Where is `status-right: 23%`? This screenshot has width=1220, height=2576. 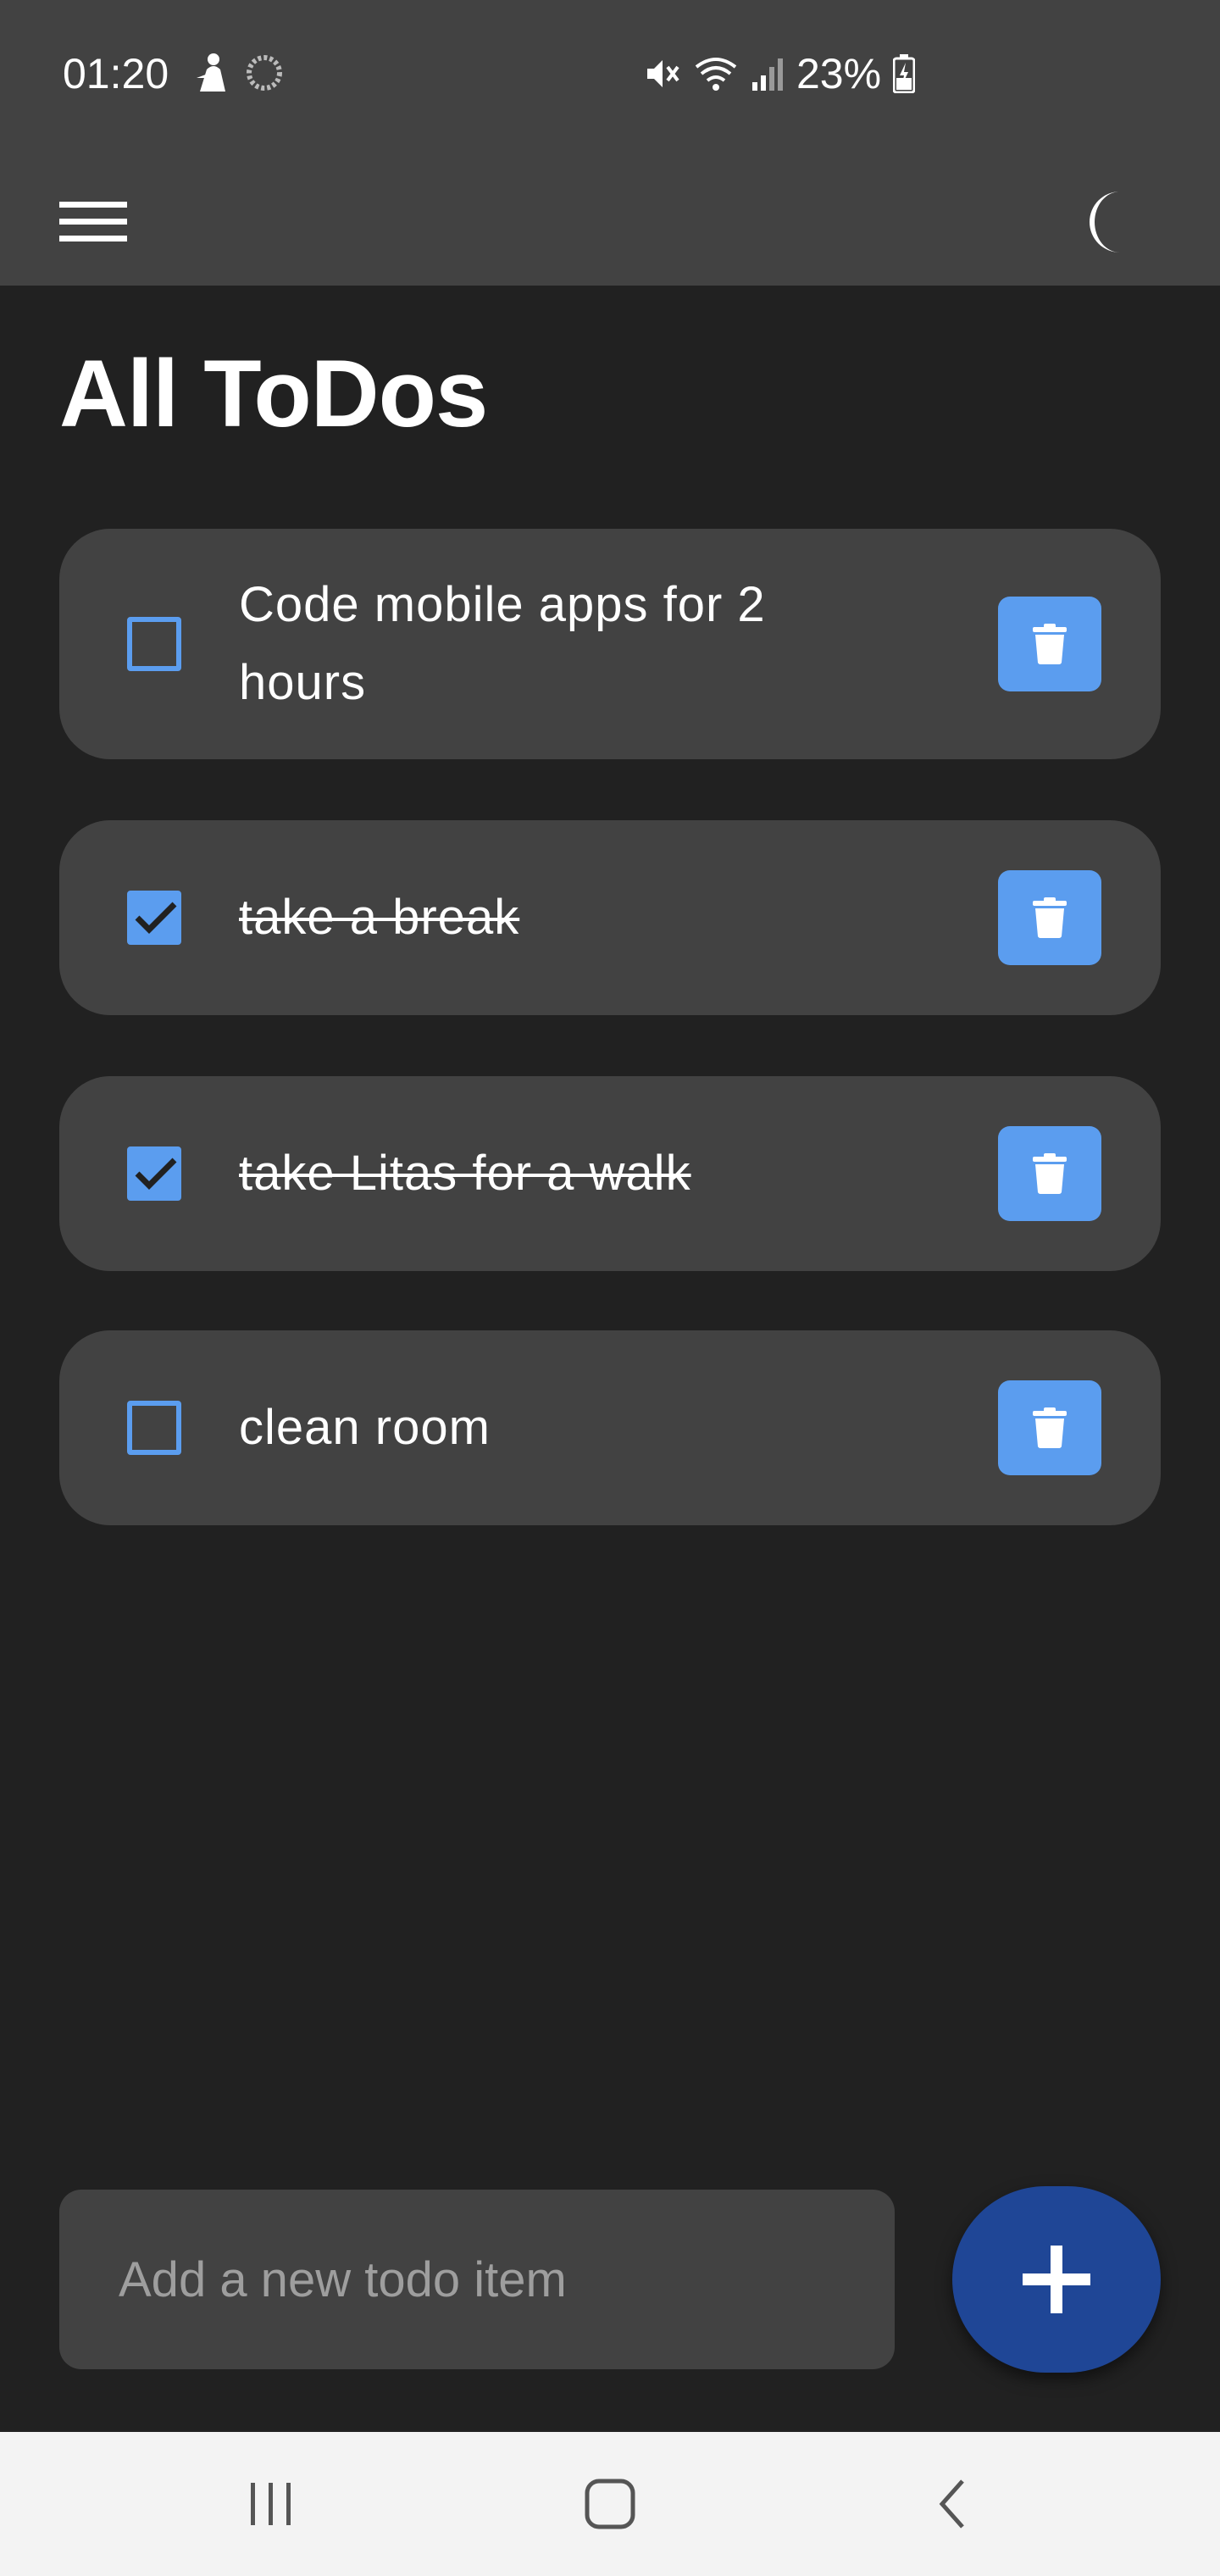 status-right: 23% is located at coordinates (780, 73).